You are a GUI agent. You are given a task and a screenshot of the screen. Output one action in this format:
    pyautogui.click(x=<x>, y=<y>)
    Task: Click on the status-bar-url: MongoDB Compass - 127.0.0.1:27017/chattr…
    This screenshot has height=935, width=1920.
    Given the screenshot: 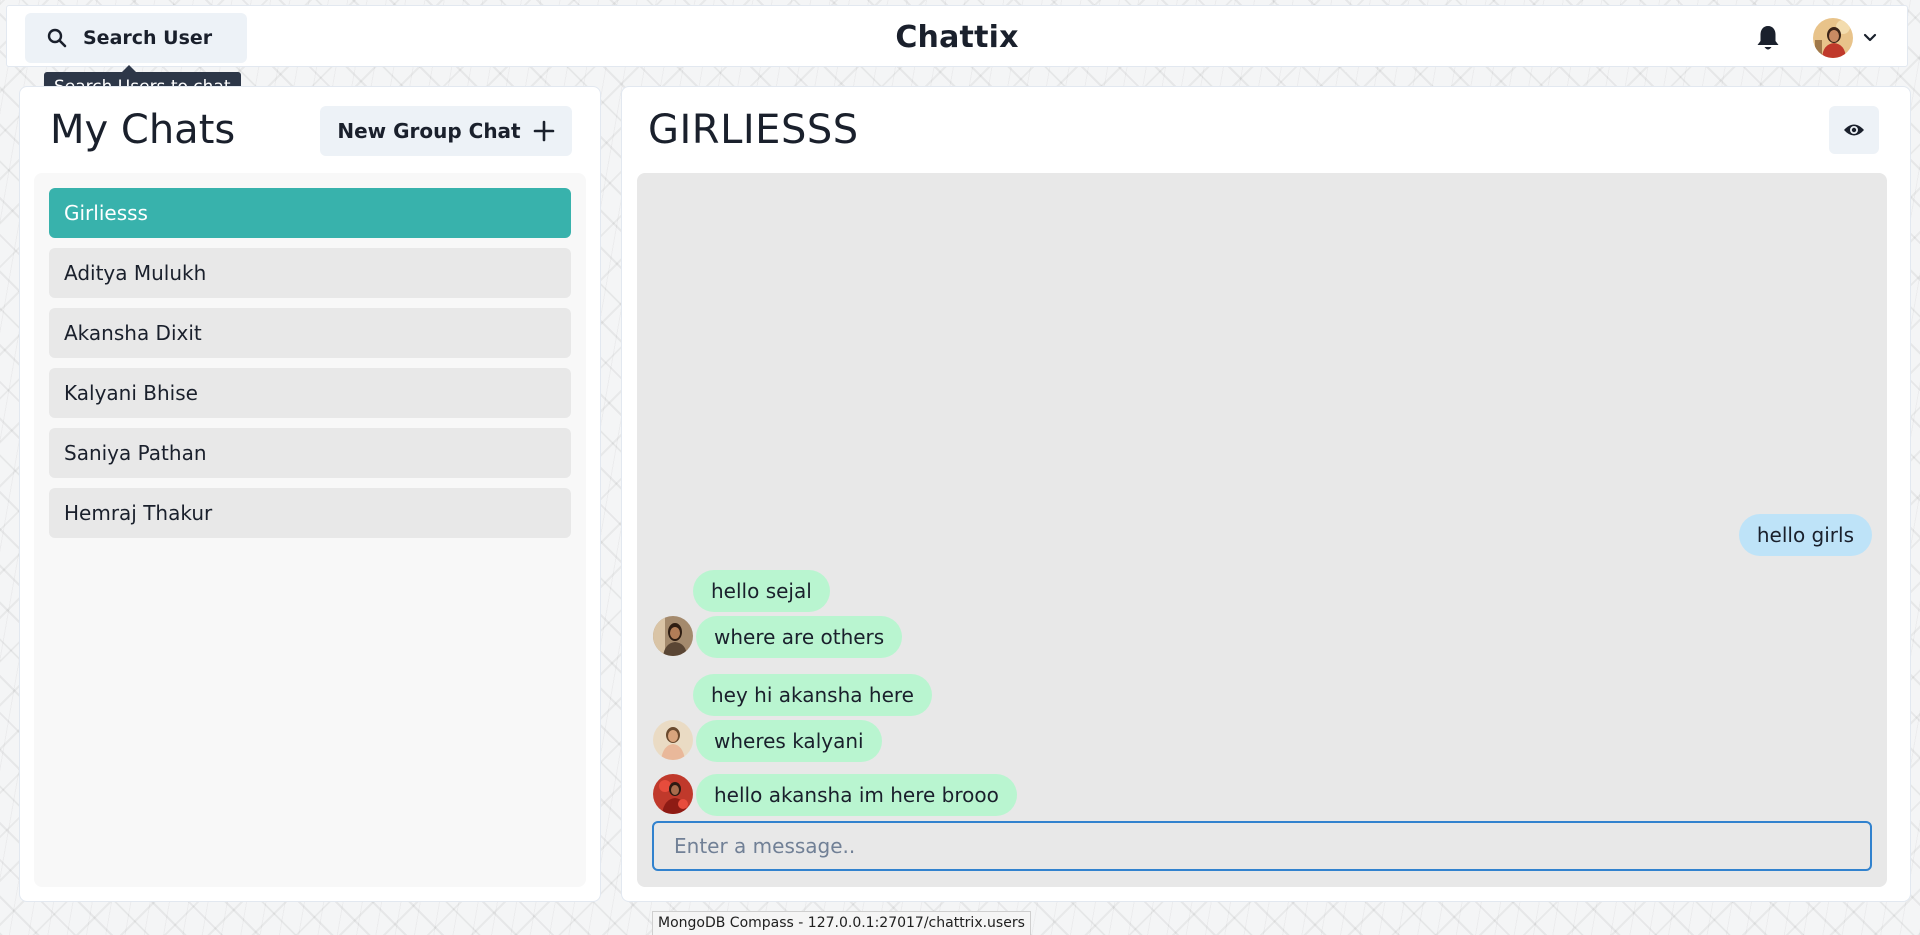 What is the action you would take?
    pyautogui.click(x=841, y=923)
    